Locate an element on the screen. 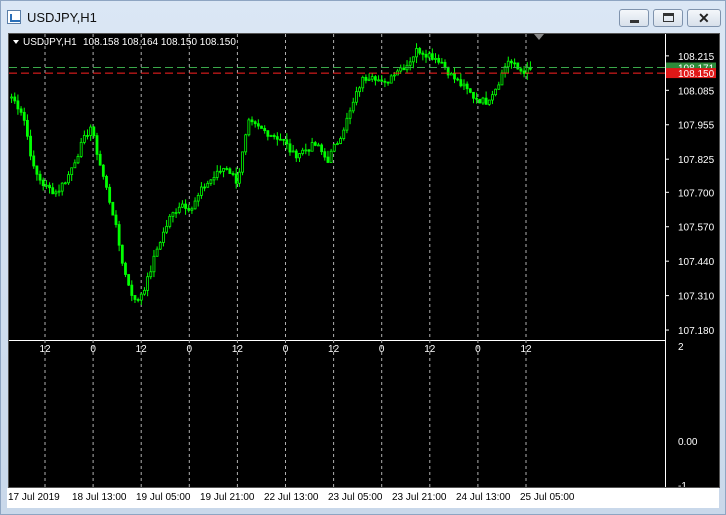 This screenshot has width=726, height=515. title-bar: USDJPY,H1 ✕ is located at coordinates (363, 17).